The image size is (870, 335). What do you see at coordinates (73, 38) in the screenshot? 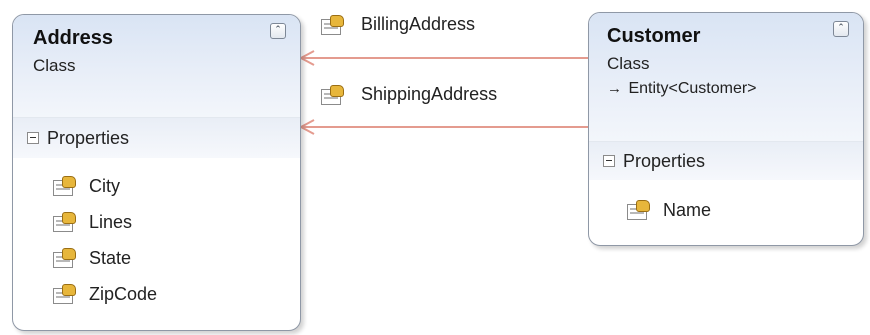
I see `address-class-name: Address` at bounding box center [73, 38].